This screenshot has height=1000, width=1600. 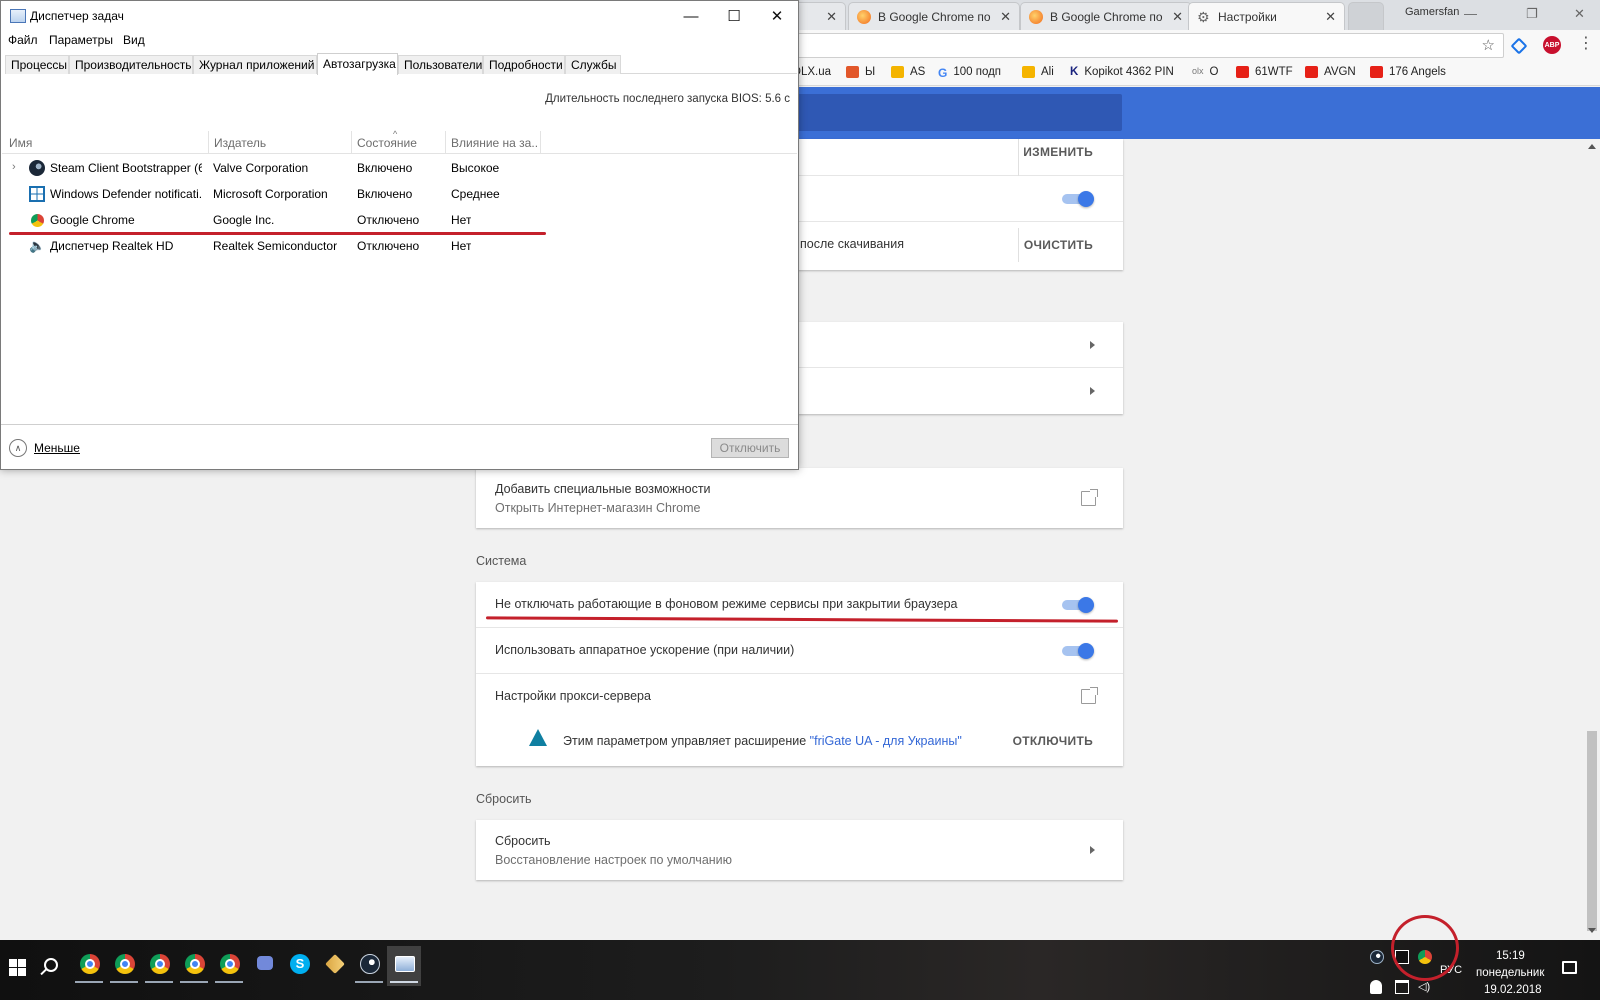 What do you see at coordinates (37, 64) in the screenshot?
I see `tab-processes: Процессы` at bounding box center [37, 64].